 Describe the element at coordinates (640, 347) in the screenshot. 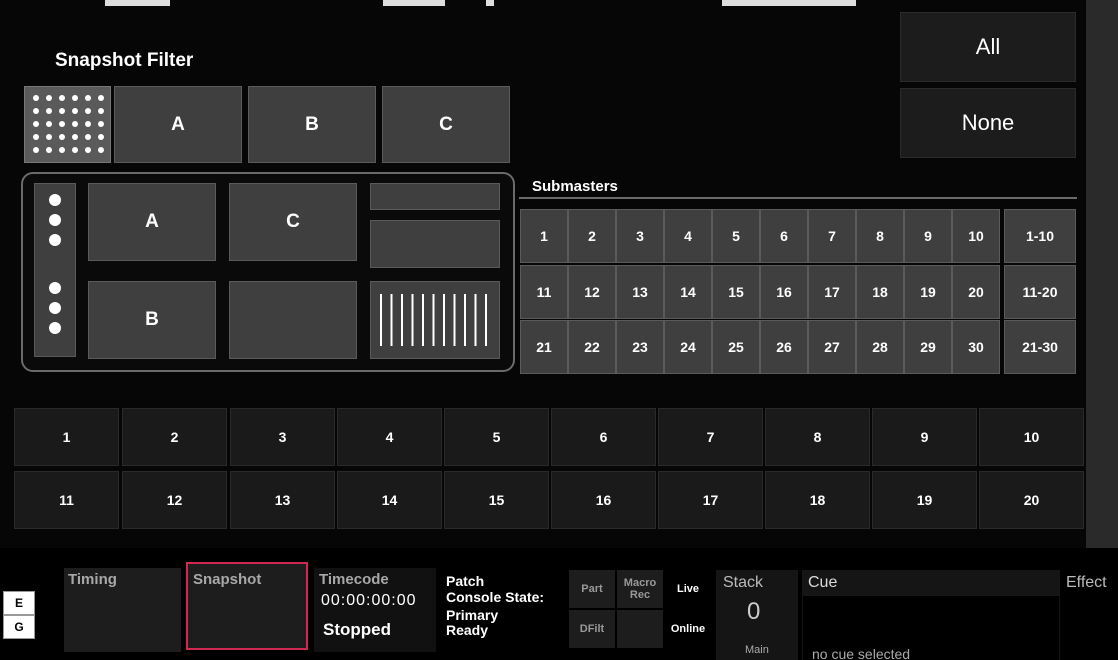

I see `submaster-button: 23` at that location.